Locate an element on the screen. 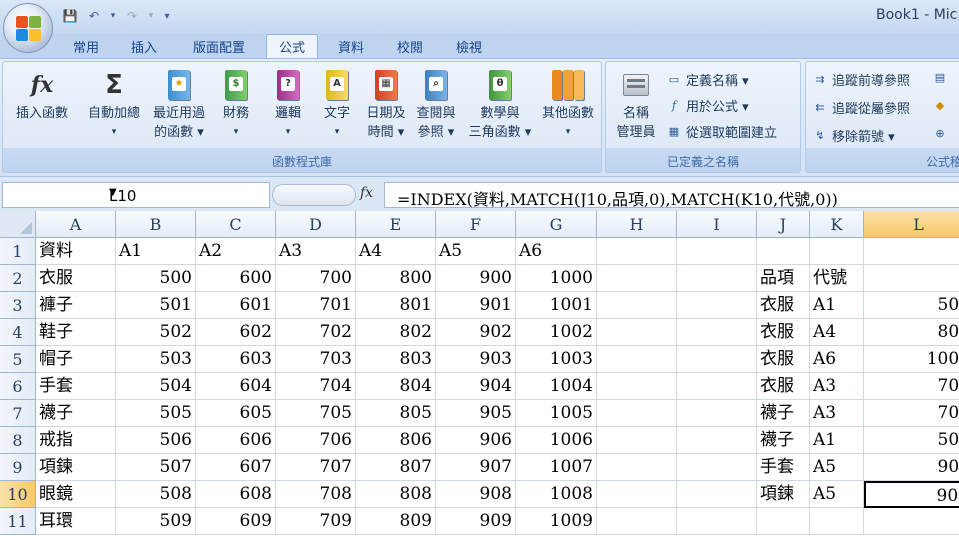 This screenshot has width=959, height=536. cell-d9: 707 is located at coordinates (316, 467).